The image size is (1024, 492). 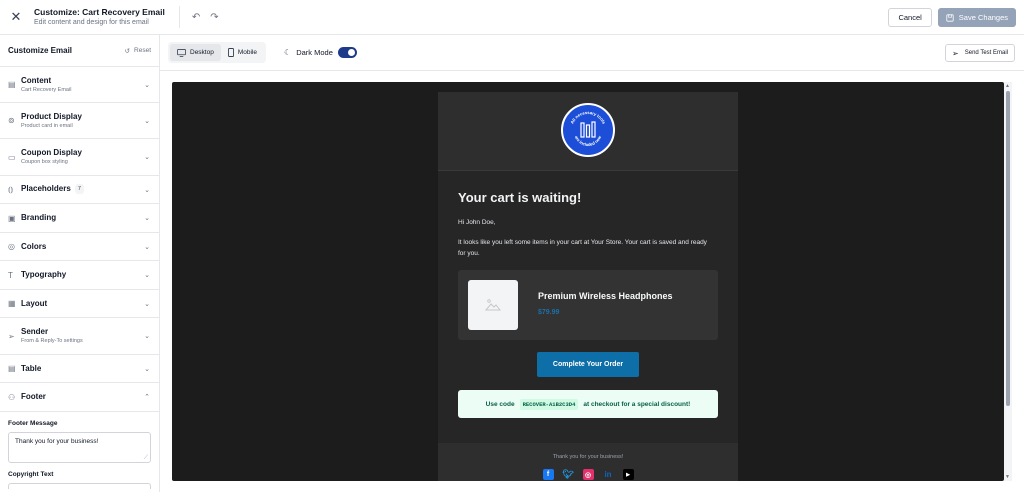 I want to click on mobile-button: Mobile, so click(x=242, y=52).